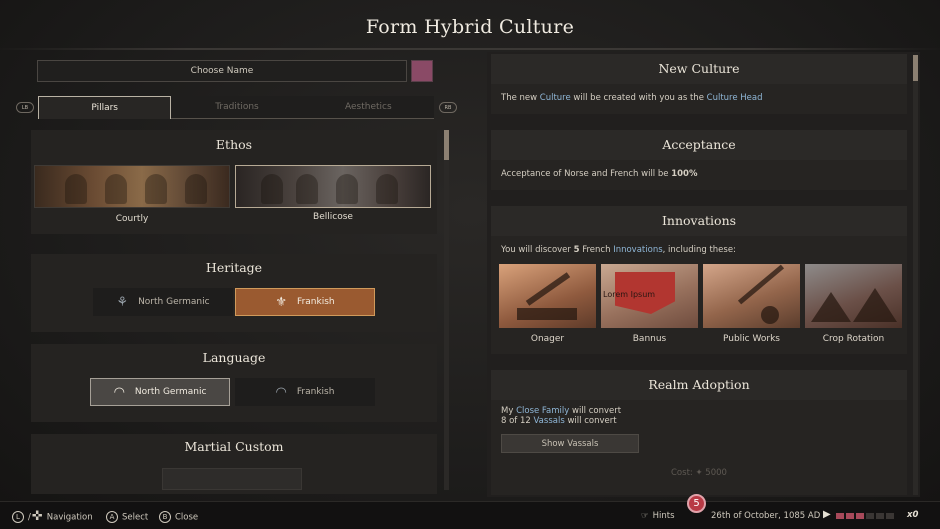 The height and width of the screenshot is (529, 940). Describe the element at coordinates (542, 411) in the screenshot. I see `close-family-link: Close Family` at that location.